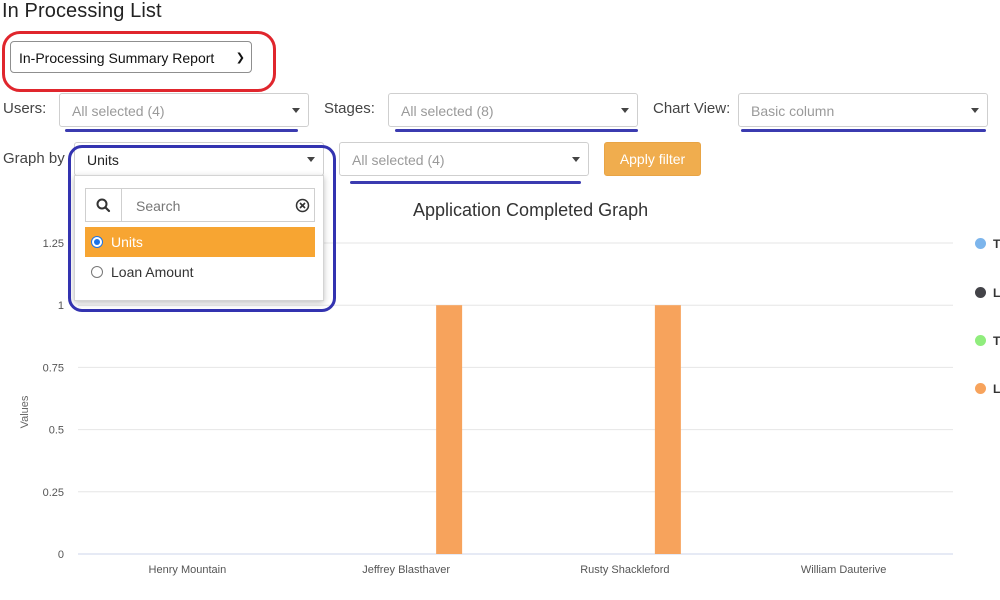 This screenshot has width=1000, height=600. What do you see at coordinates (104, 205) in the screenshot?
I see `search-icon` at bounding box center [104, 205].